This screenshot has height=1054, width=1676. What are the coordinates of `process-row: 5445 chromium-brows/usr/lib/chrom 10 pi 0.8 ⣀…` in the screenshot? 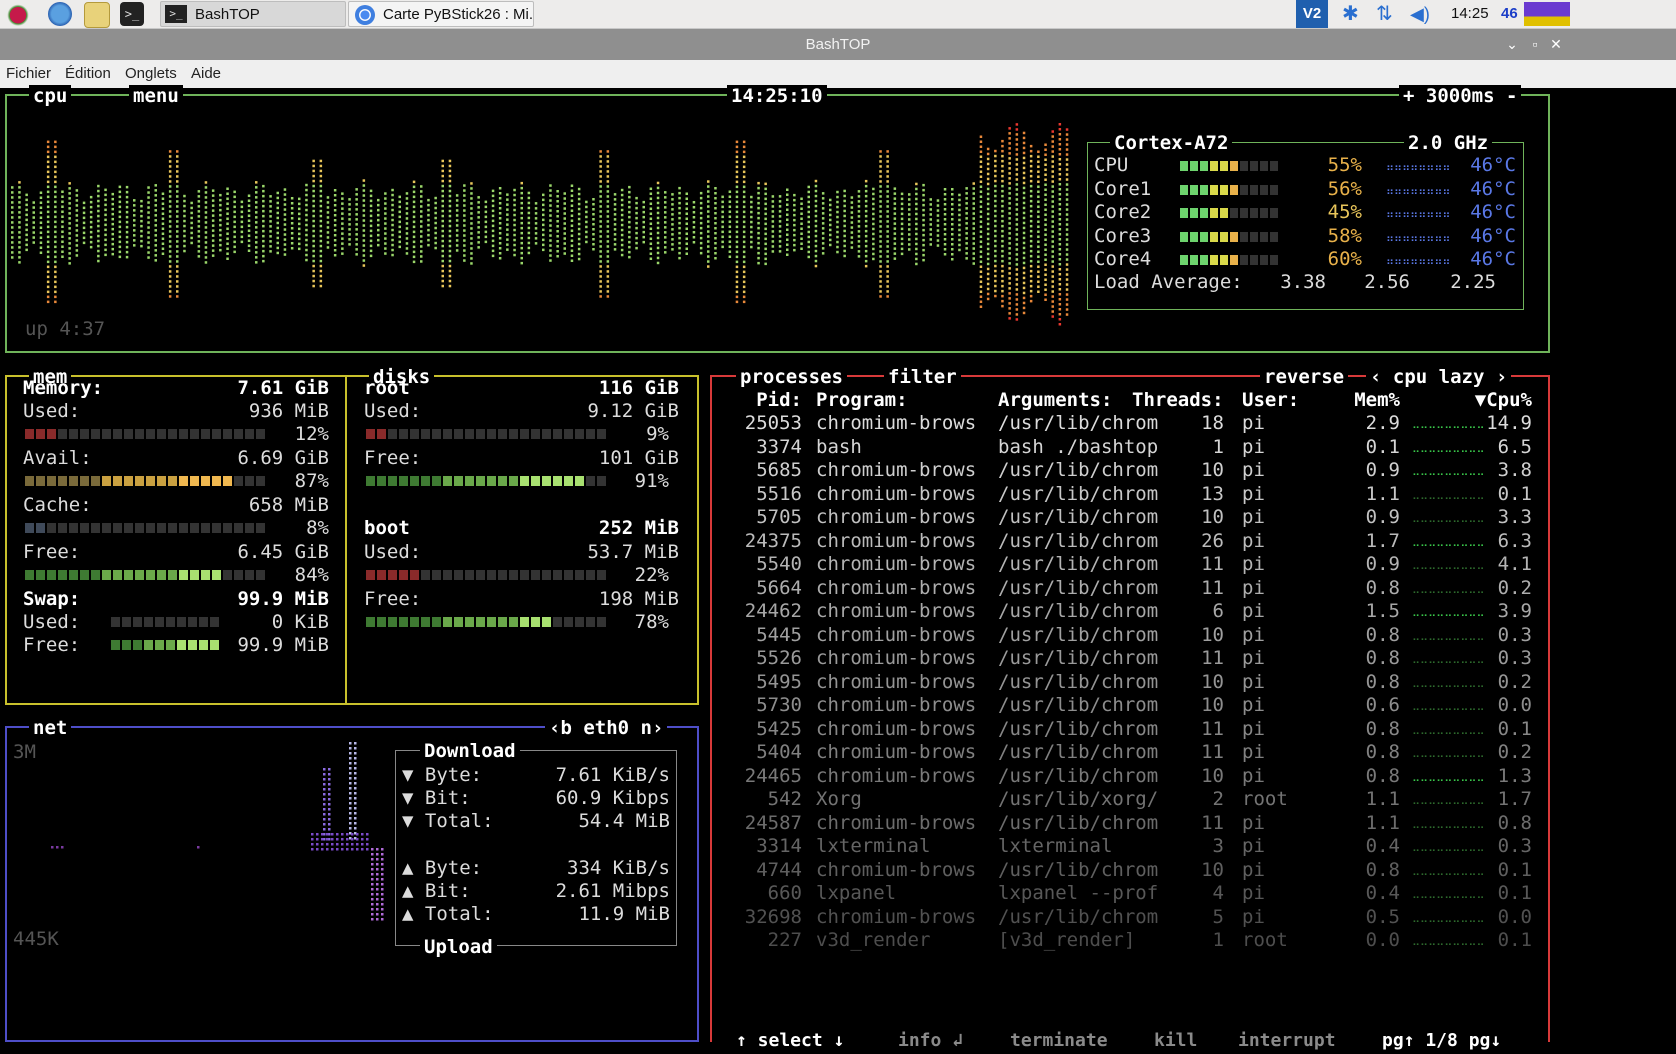 It's located at (1131, 635).